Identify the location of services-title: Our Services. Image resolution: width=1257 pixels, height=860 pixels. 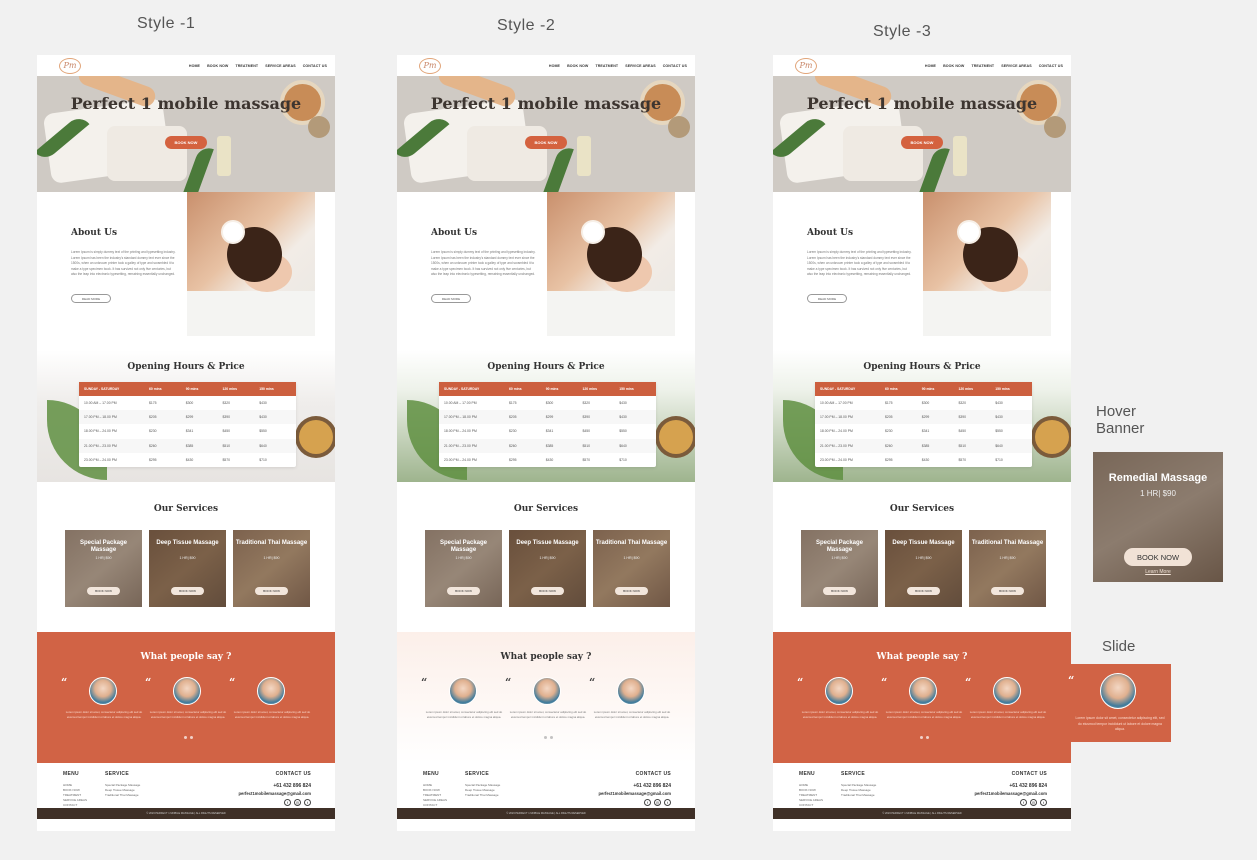
(922, 509).